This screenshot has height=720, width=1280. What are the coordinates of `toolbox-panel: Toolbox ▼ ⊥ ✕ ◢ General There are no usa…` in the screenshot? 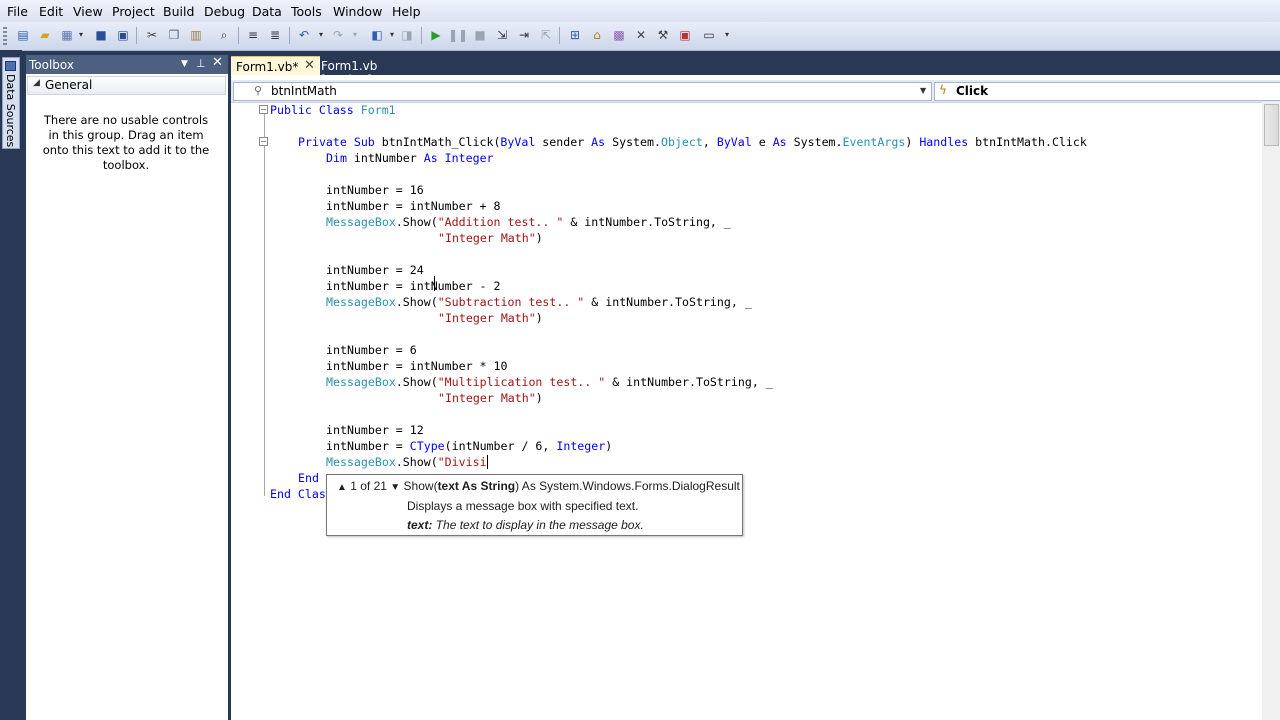 It's located at (127, 387).